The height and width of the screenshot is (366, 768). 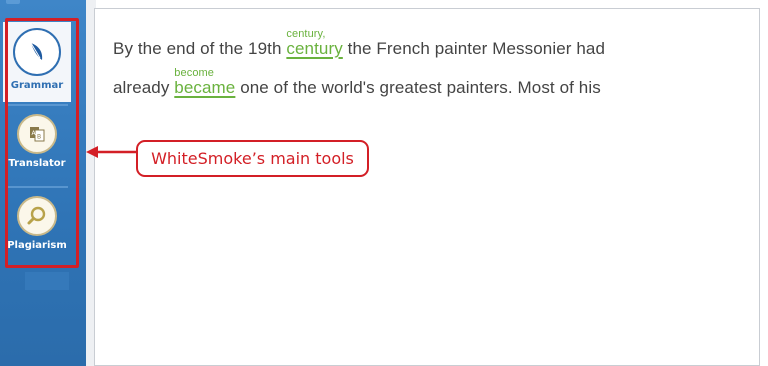 What do you see at coordinates (13, 2) in the screenshot?
I see `sidebar-top-handle` at bounding box center [13, 2].